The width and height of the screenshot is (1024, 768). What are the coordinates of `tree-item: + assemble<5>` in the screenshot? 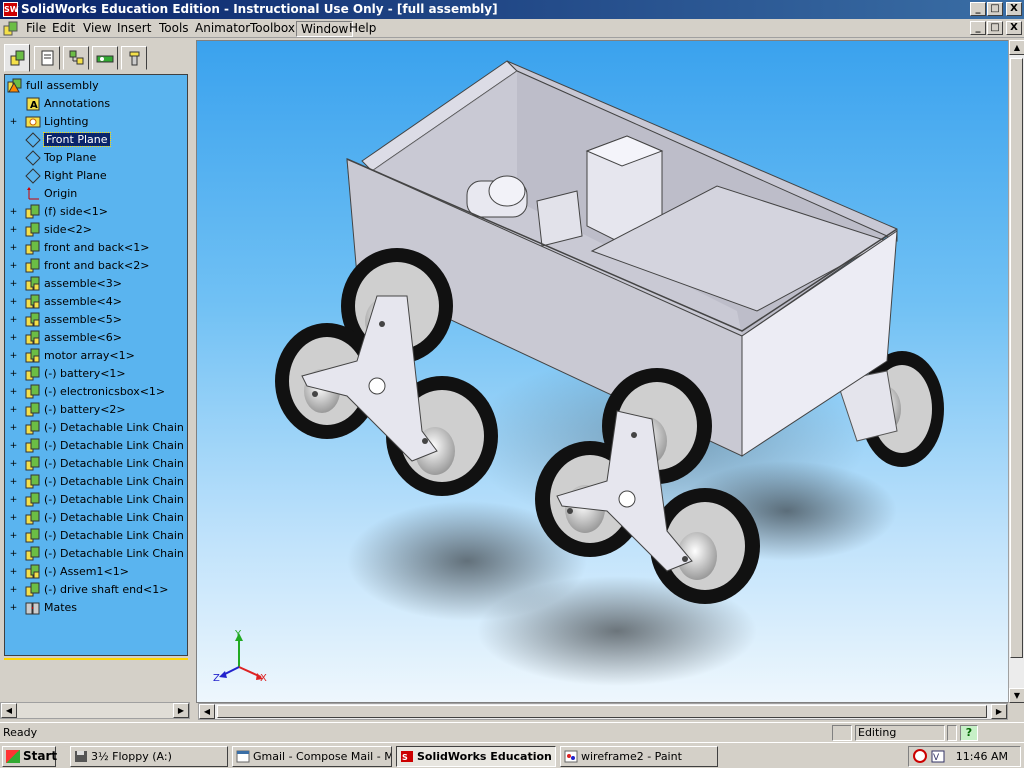 It's located at (96, 320).